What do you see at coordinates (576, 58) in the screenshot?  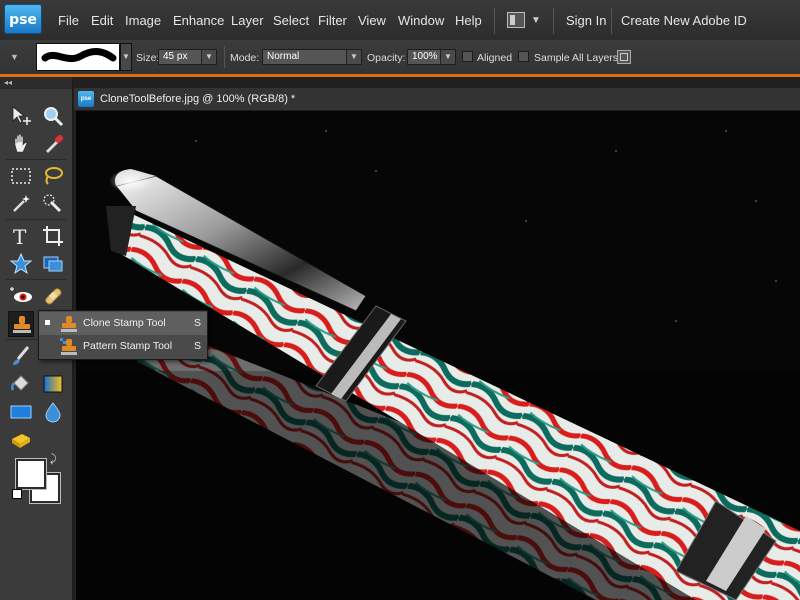 I see `sample-all-layers-label: Sample All Layers` at bounding box center [576, 58].